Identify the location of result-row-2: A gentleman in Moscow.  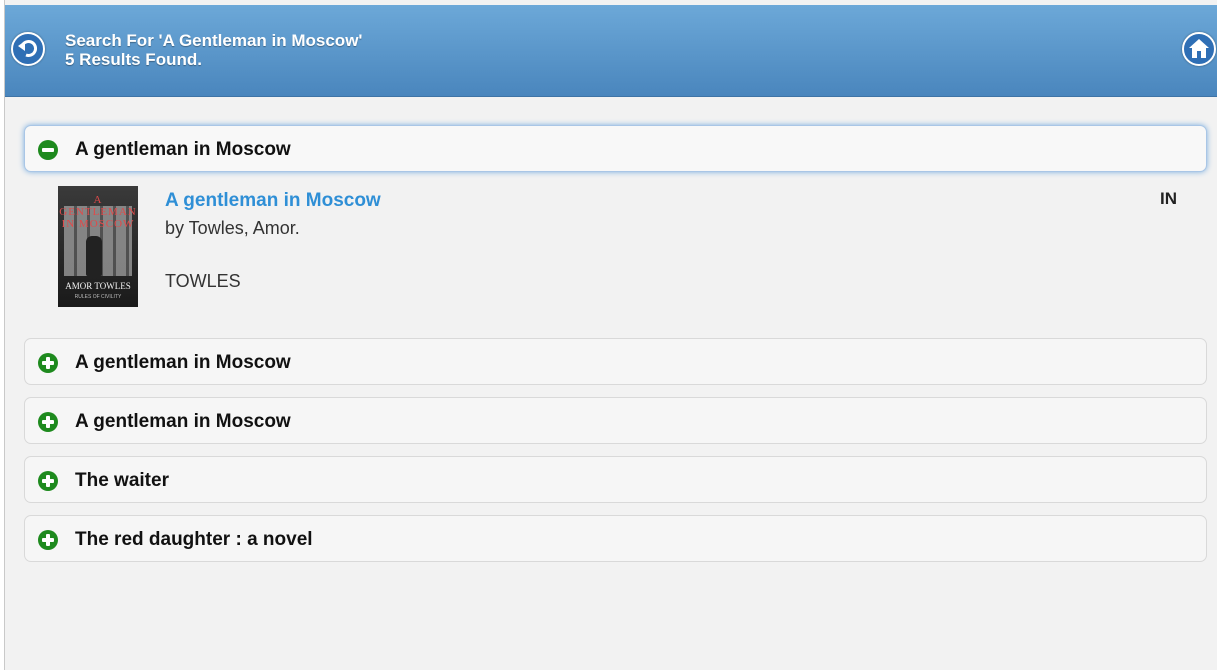
(615, 361).